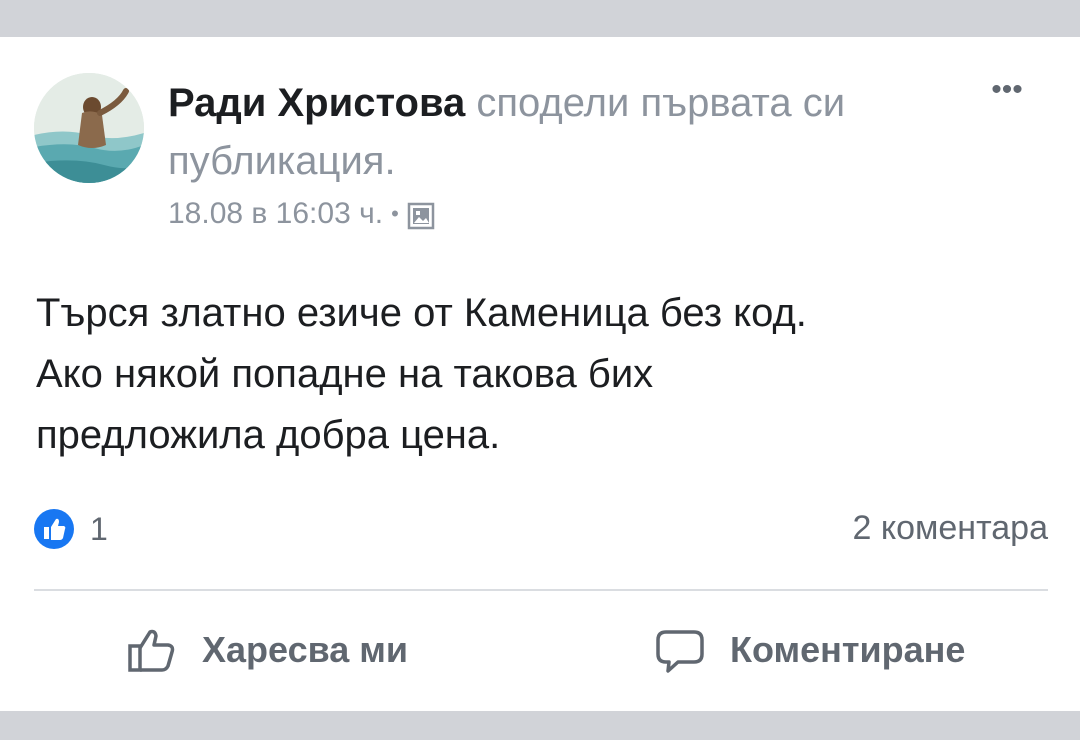  What do you see at coordinates (421, 215) in the screenshot?
I see `album-icon` at bounding box center [421, 215].